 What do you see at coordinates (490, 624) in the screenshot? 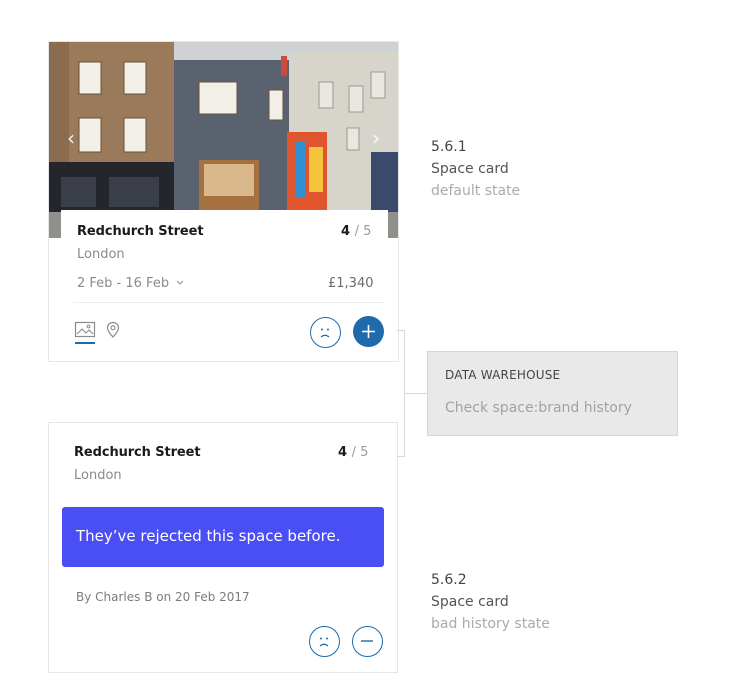
I see `spec-state: bad history state` at bounding box center [490, 624].